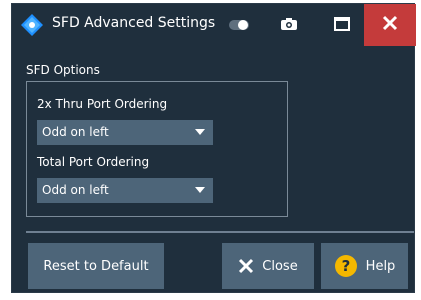 This screenshot has width=421, height=300. I want to click on thru-port-ordering-select: Odd on left, so click(125, 132).